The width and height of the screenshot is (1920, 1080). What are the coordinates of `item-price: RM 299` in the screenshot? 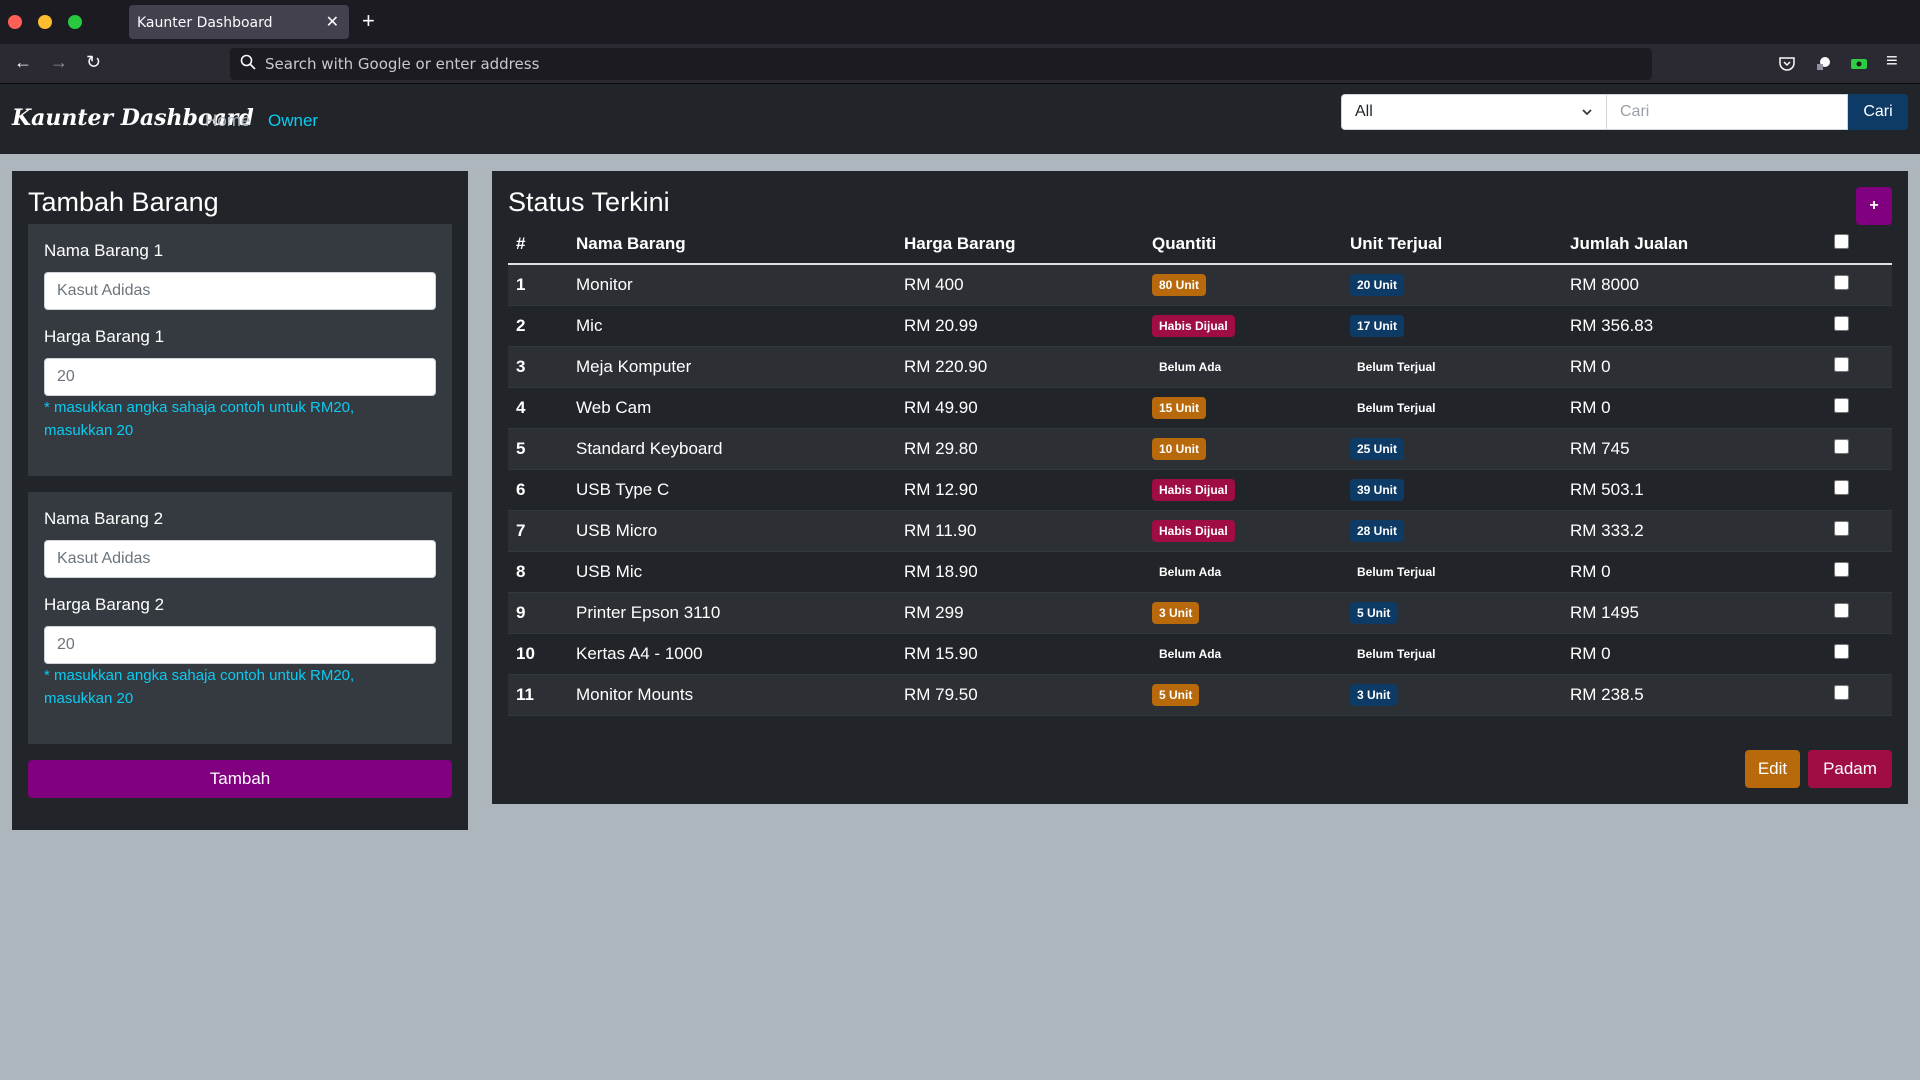 It's located at (1020, 613).